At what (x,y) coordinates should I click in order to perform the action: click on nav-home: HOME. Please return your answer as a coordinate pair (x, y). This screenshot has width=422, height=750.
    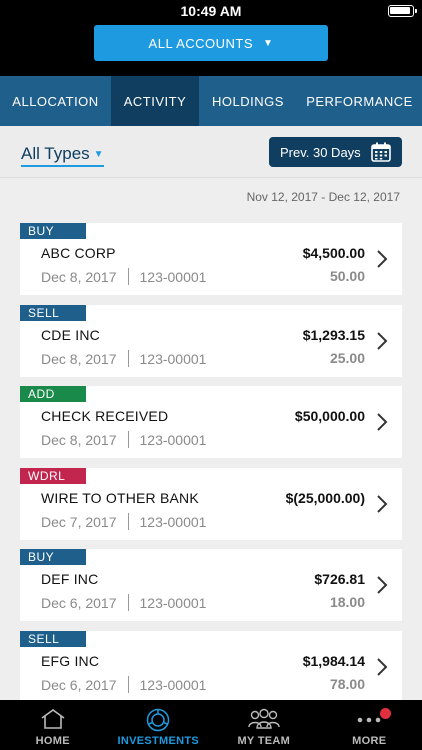
    Looking at the image, I should click on (53, 725).